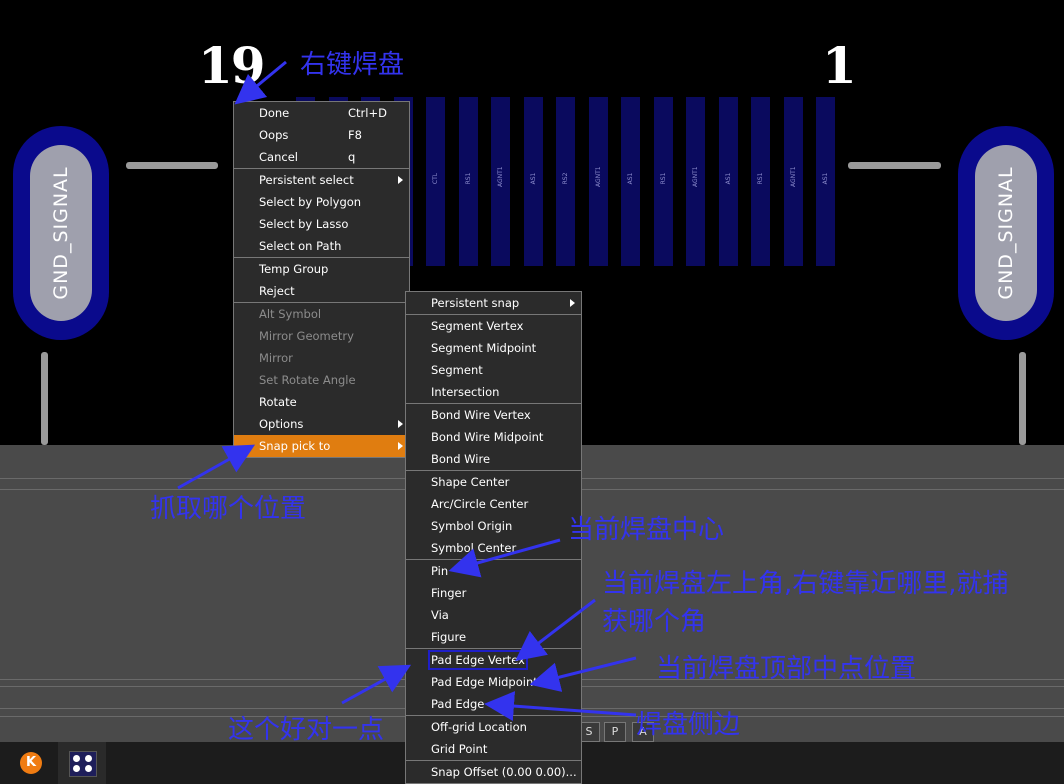  What do you see at coordinates (654, 622) in the screenshot?
I see `annotation-pad-corner-2: 获哪个角` at bounding box center [654, 622].